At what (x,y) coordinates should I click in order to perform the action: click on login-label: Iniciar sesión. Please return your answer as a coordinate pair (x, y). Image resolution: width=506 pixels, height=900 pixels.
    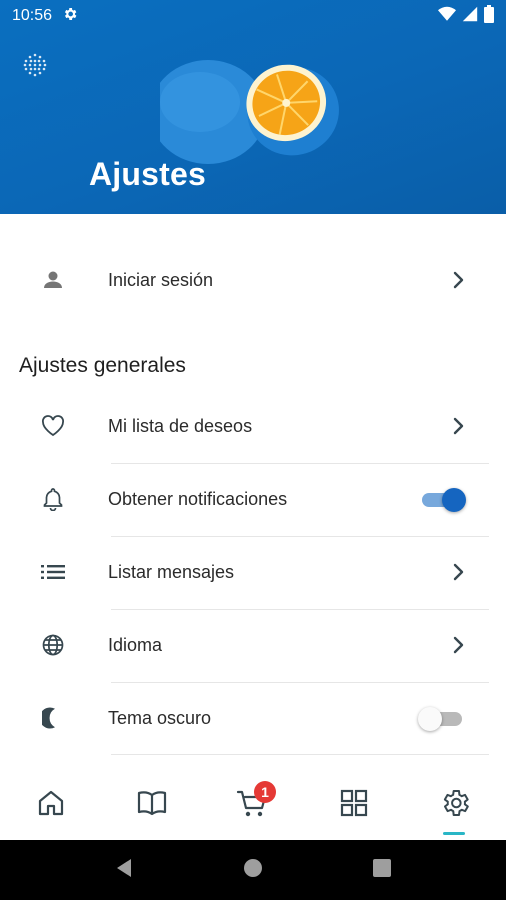
    Looking at the image, I should click on (161, 279).